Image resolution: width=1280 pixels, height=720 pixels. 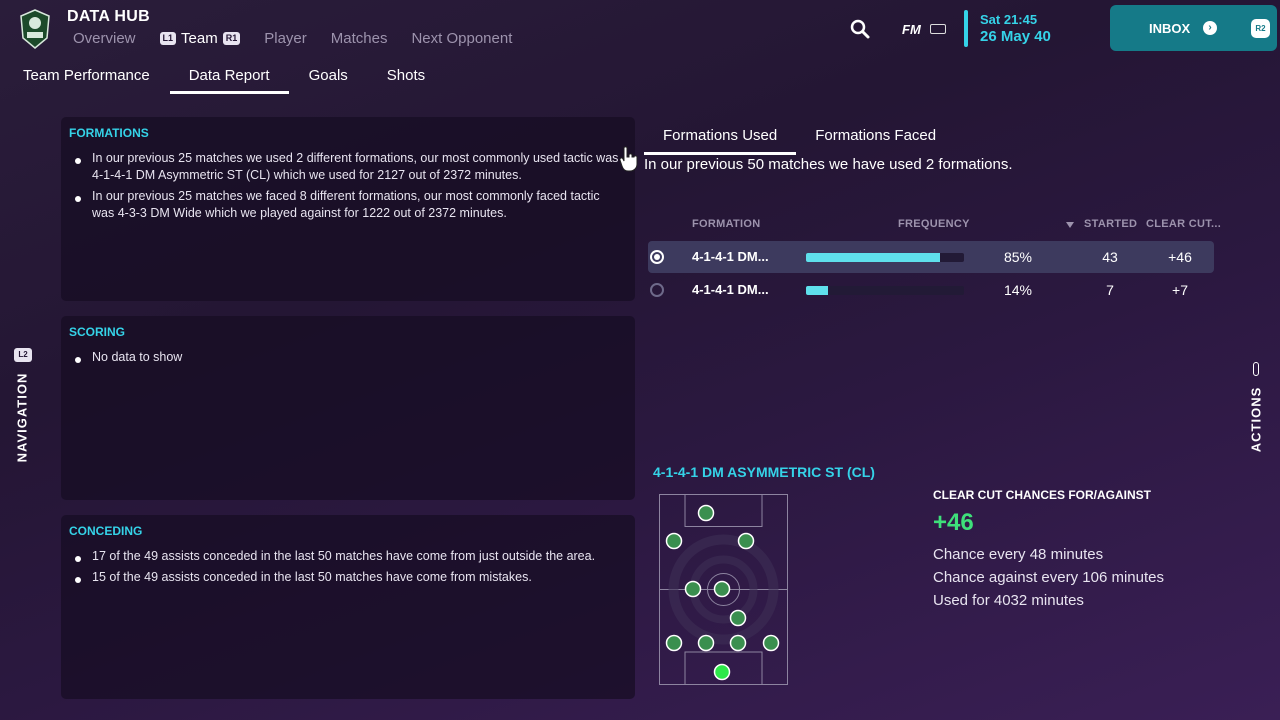 I want to click on navigation-side-tab: L2 NAVIGATION, so click(x=24, y=408).